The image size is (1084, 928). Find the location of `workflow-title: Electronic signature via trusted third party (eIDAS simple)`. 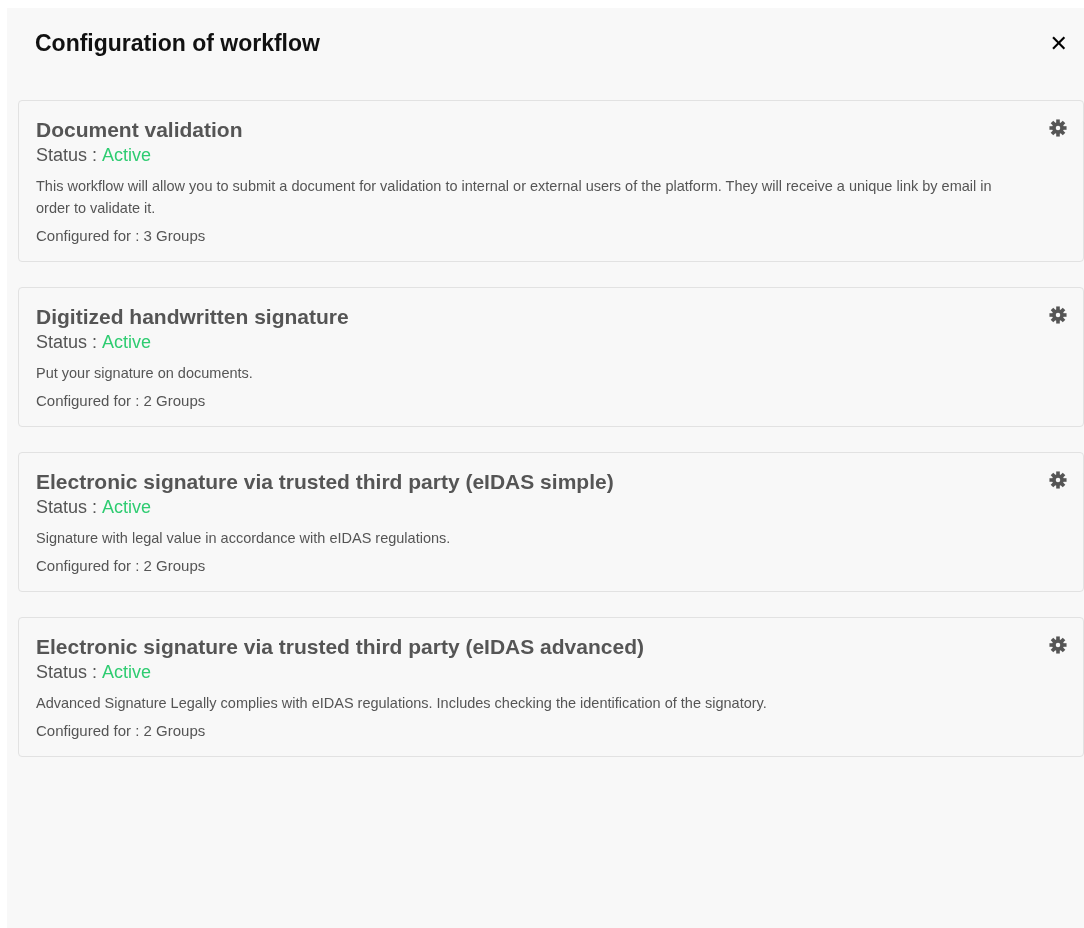

workflow-title: Electronic signature via trusted third party (eIDAS simple) is located at coordinates (325, 482).